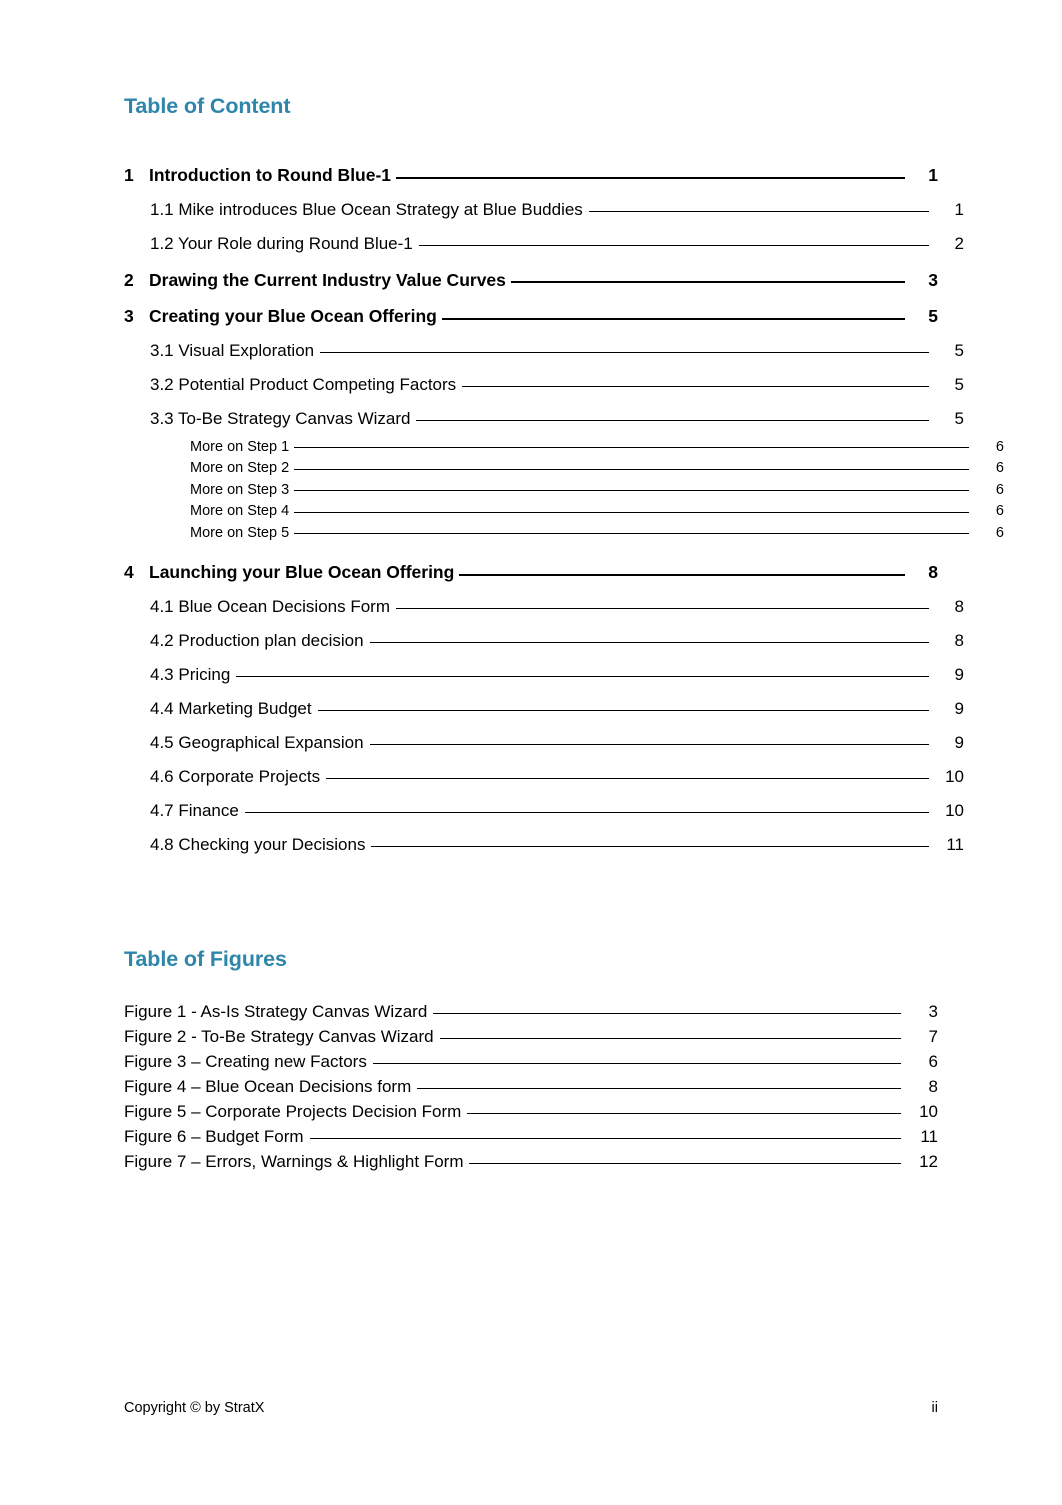 The height and width of the screenshot is (1505, 1062). I want to click on toc-entry-label: 4.5 Geographical Expansion, so click(257, 743).